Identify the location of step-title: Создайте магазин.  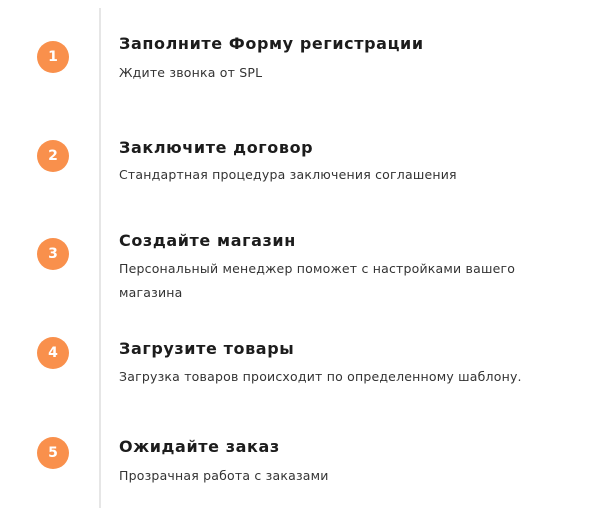
(207, 240).